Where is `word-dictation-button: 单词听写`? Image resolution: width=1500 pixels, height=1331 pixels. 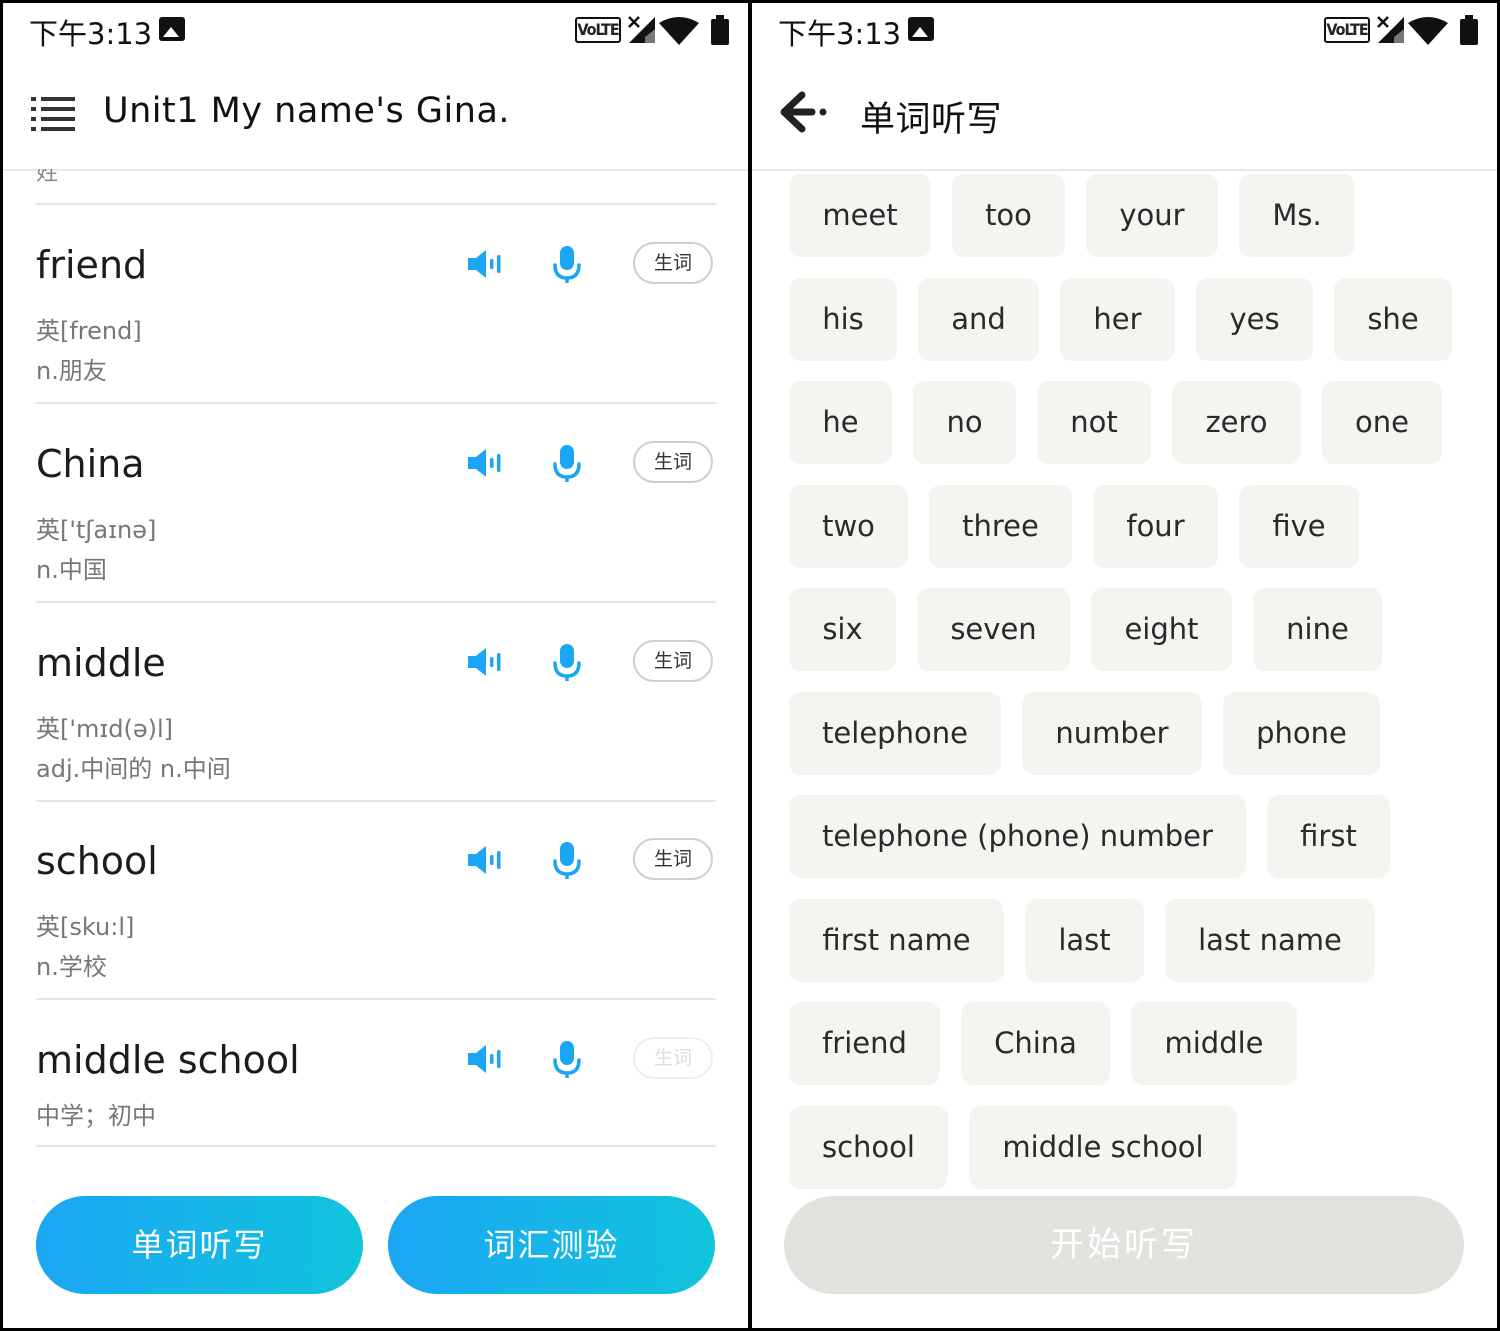 word-dictation-button: 单词听写 is located at coordinates (199, 1245).